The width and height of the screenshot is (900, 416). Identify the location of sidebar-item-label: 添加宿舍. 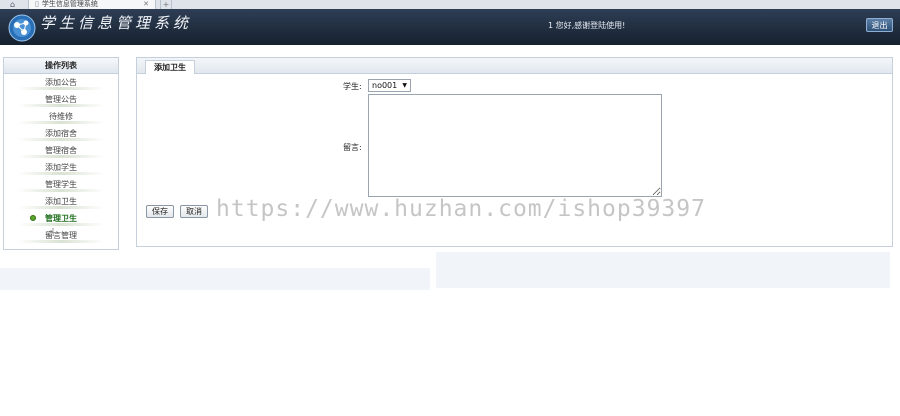
(61, 133).